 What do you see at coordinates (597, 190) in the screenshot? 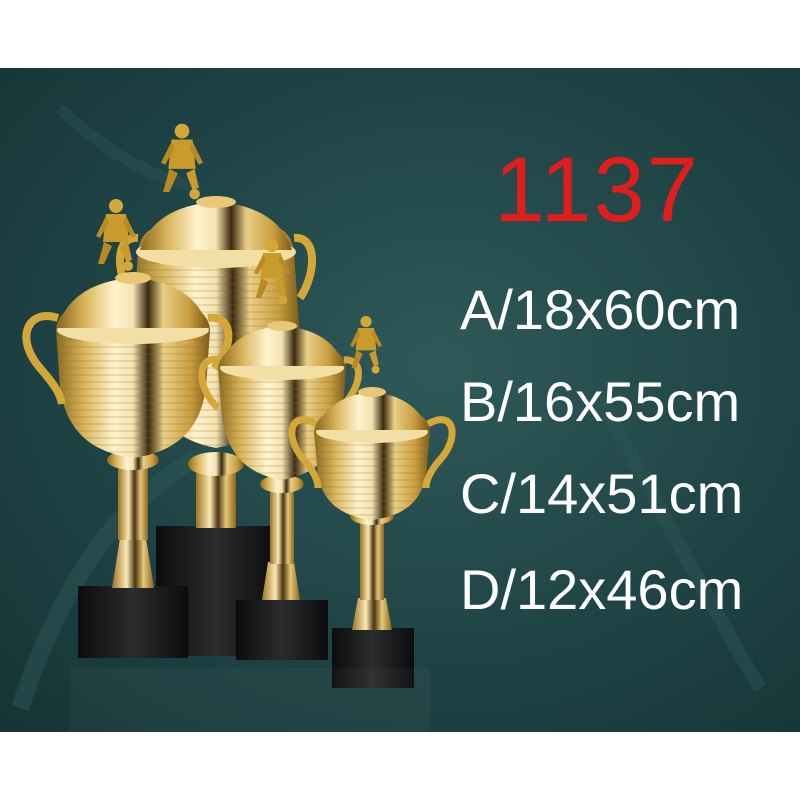
I see `model-number: 1137` at bounding box center [597, 190].